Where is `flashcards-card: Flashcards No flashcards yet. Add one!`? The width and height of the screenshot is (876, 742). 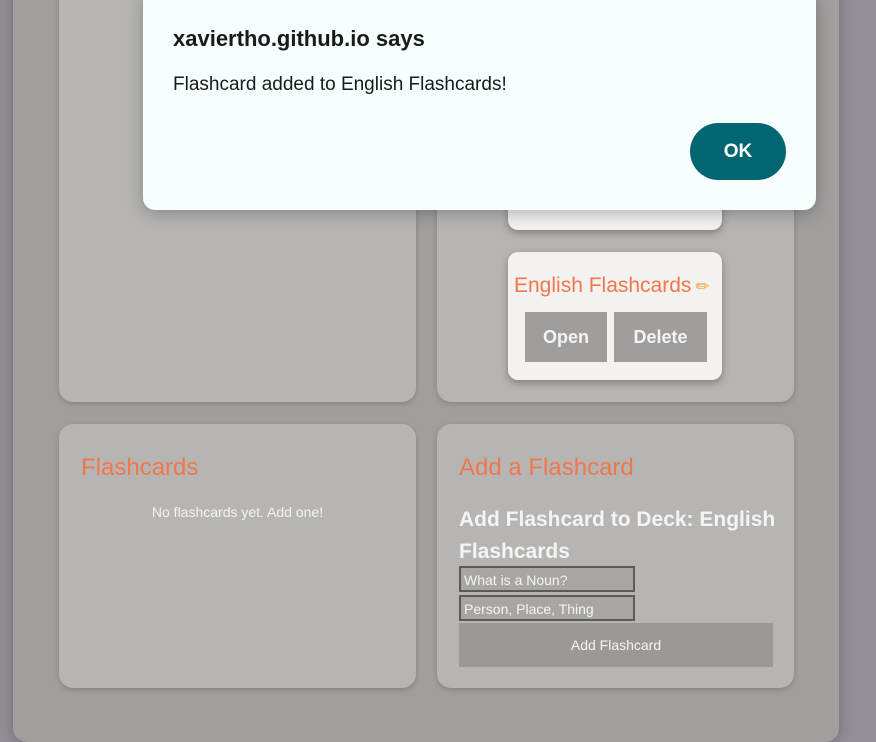
flashcards-card: Flashcards No flashcards yet. Add one! is located at coordinates (237, 556).